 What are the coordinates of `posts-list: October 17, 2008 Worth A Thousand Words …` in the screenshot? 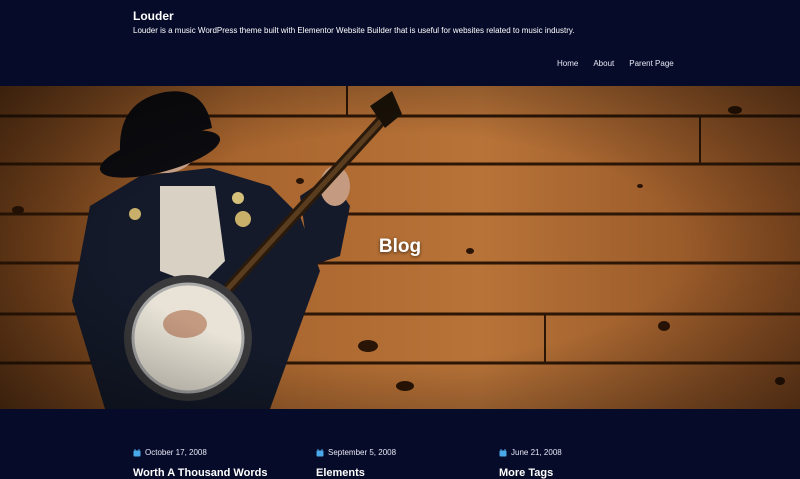 It's located at (400, 444).